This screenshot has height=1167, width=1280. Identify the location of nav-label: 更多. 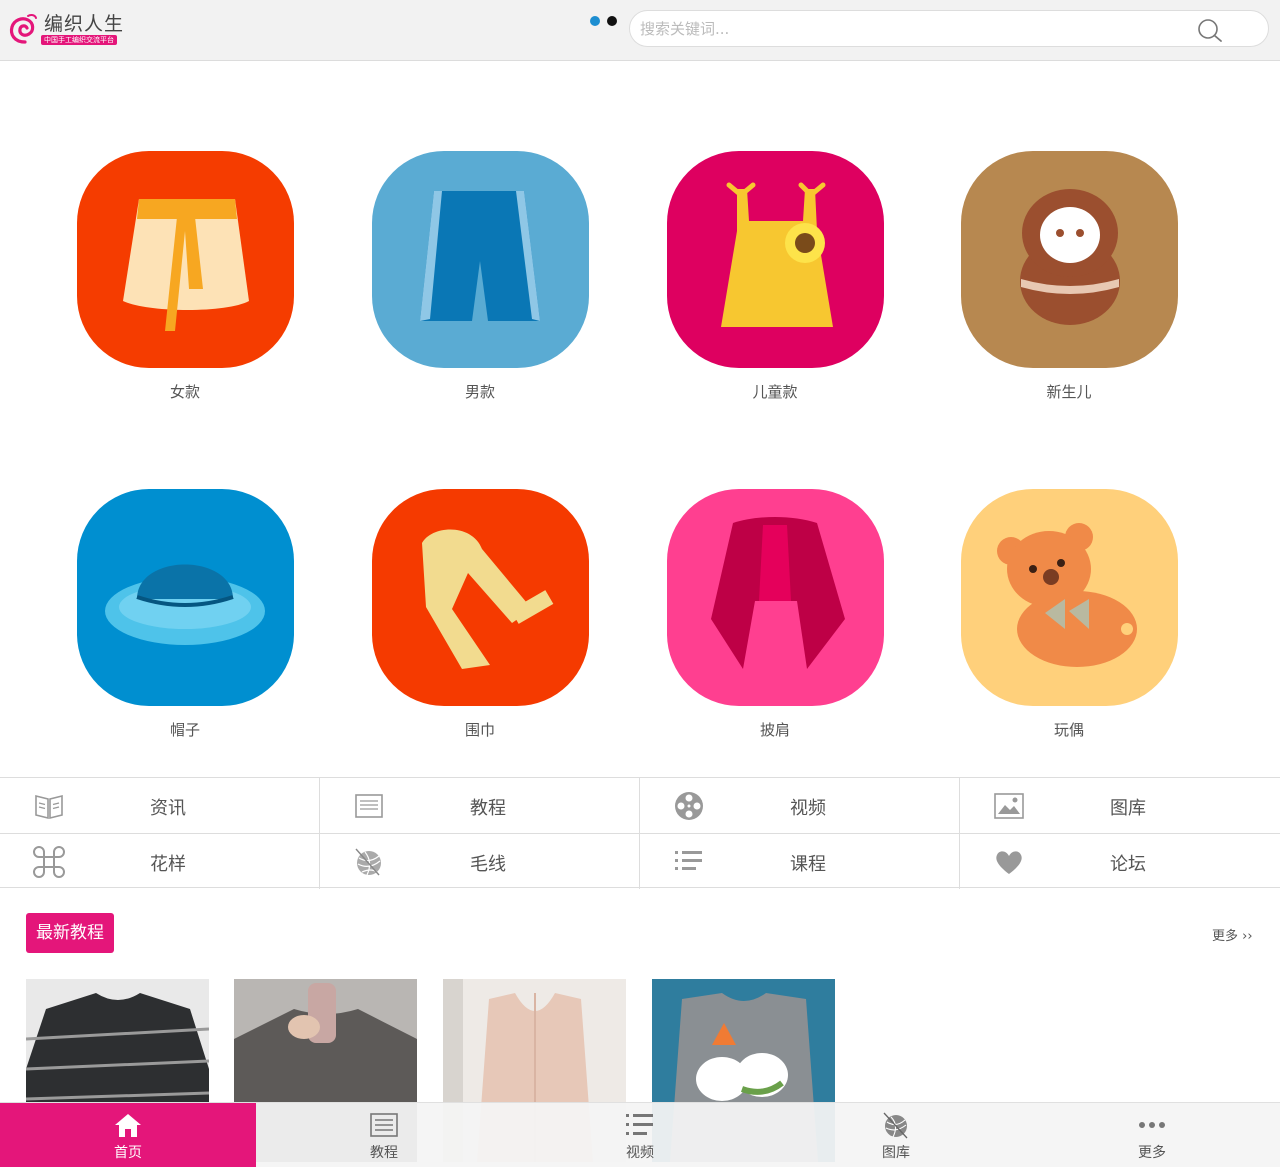
(1152, 1153).